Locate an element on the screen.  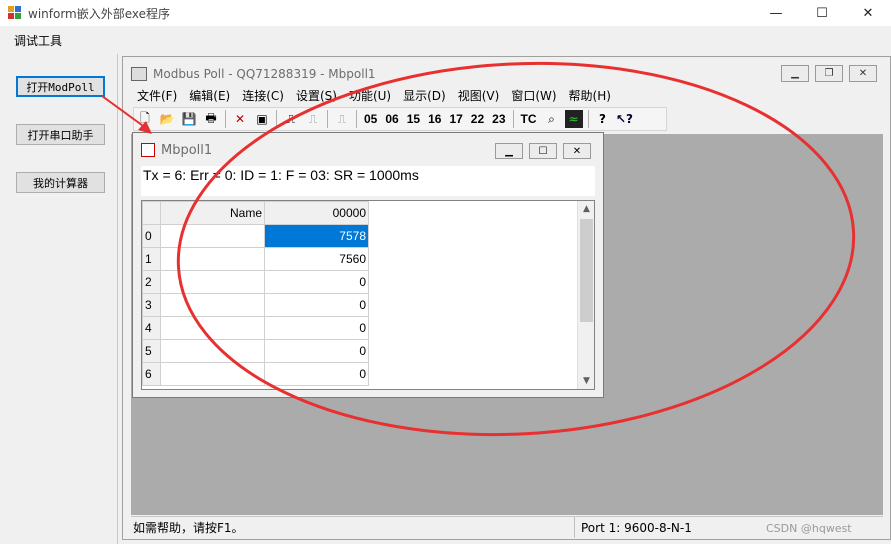
maximize-button: ☐ is located at coordinates (822, 13).